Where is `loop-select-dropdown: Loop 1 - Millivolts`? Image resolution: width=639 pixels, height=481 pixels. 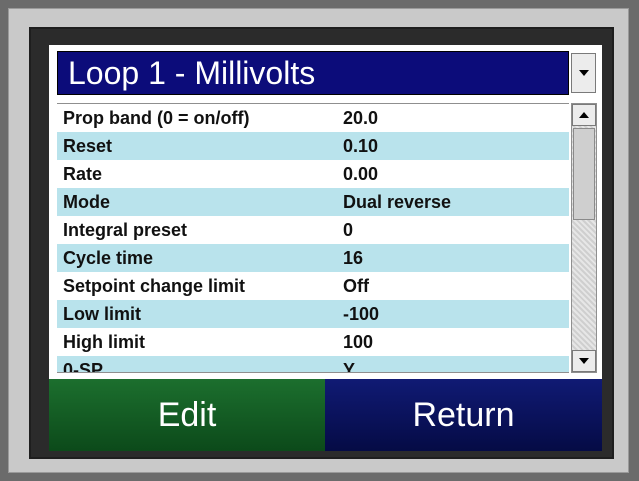
loop-select-dropdown: Loop 1 - Millivolts is located at coordinates (313, 73).